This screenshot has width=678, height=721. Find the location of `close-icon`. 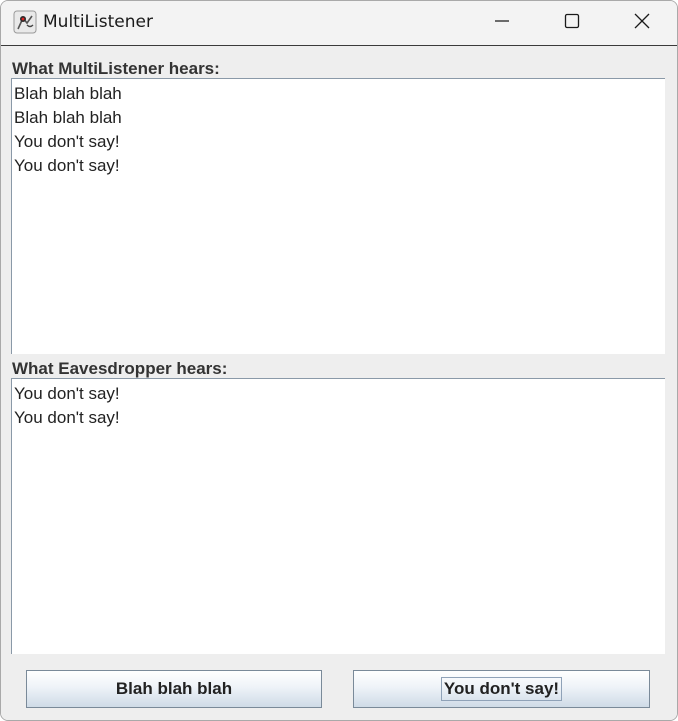

close-icon is located at coordinates (642, 23).